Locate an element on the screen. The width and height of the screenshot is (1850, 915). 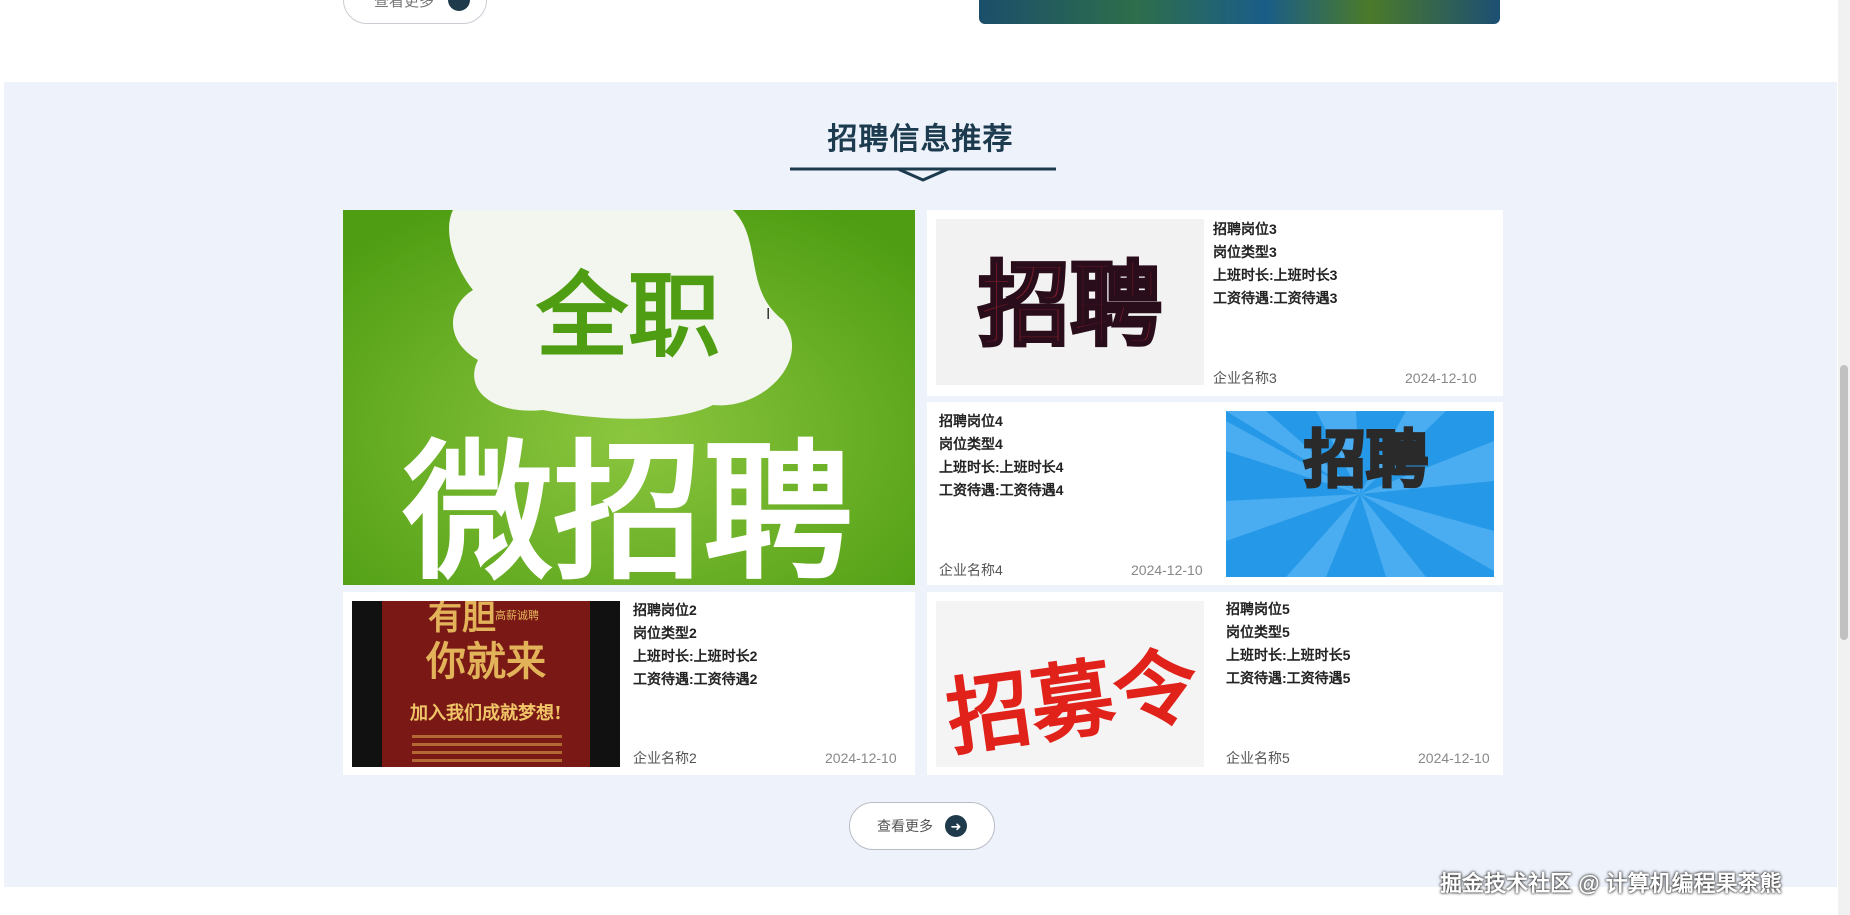
job-type: 岗位类型3 is located at coordinates (1245, 252).